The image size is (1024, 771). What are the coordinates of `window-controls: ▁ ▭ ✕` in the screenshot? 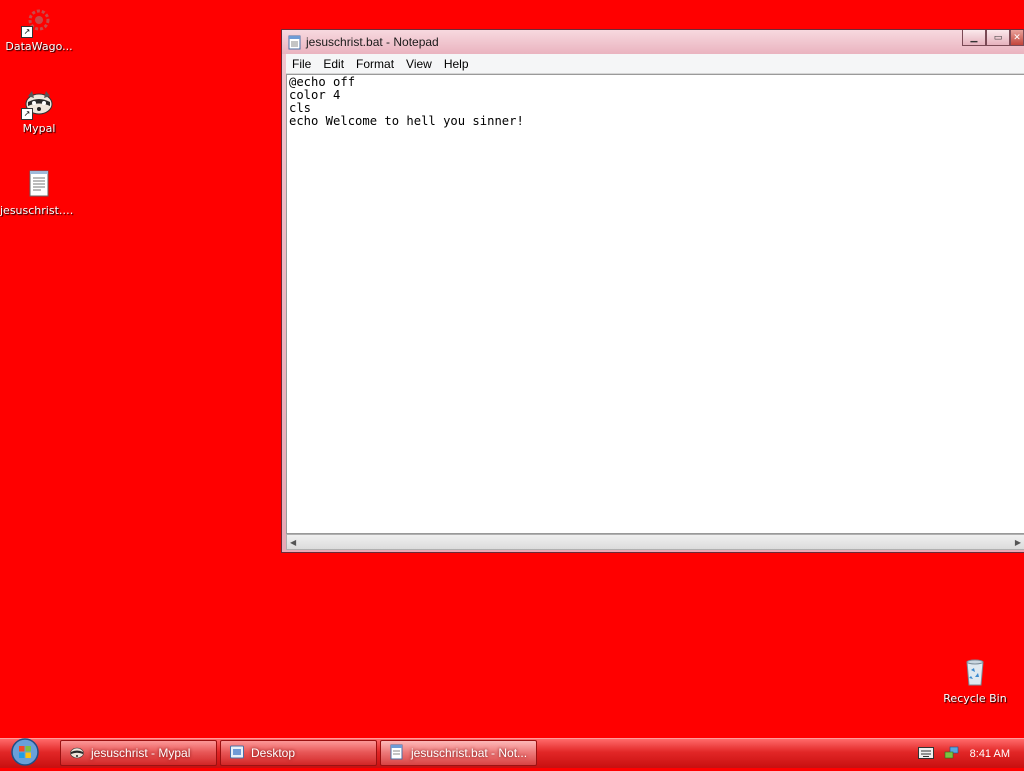 It's located at (993, 39).